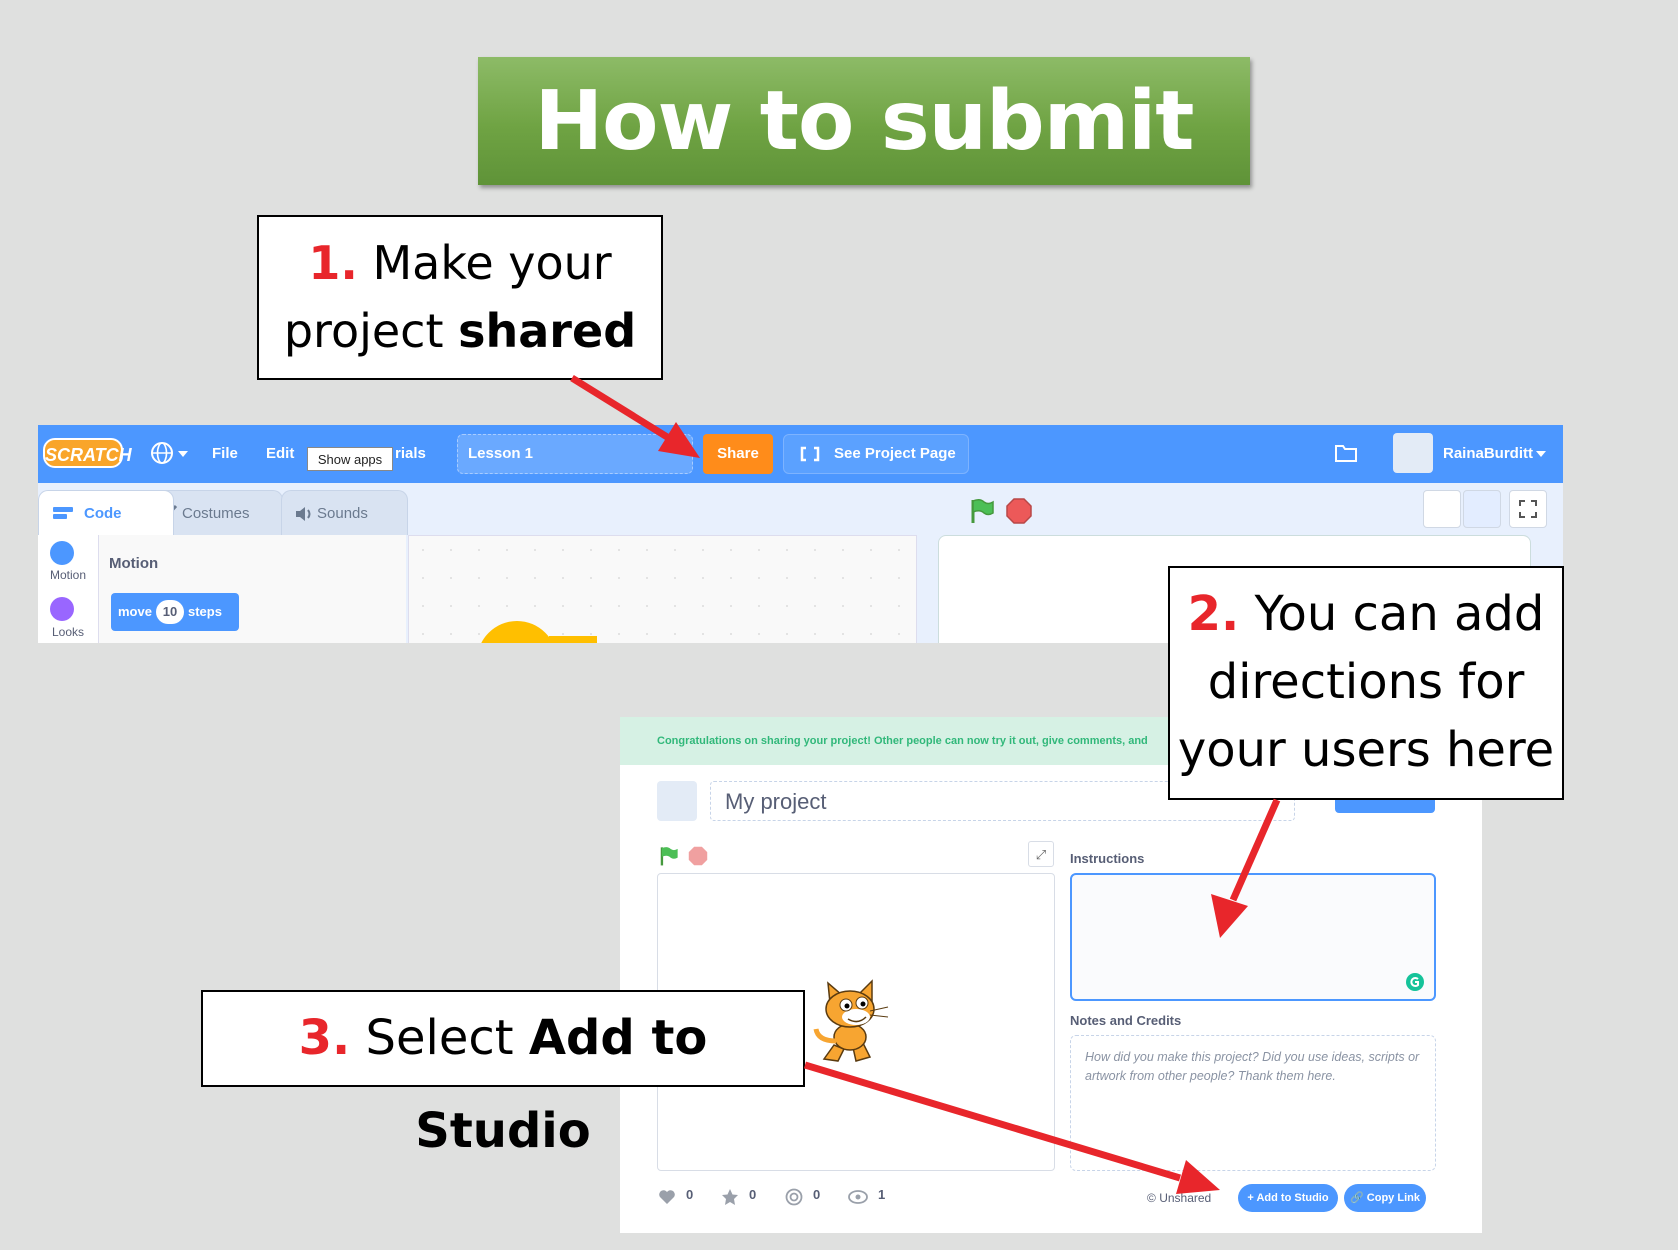 The image size is (1678, 1250). I want to click on category-motion-dot, so click(62, 553).